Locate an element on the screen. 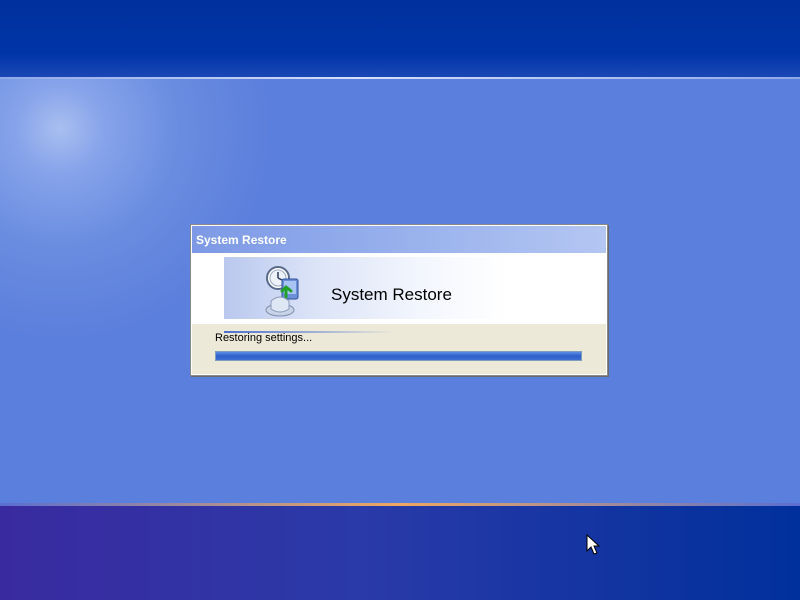  header-banner: System Restore is located at coordinates (402, 288).